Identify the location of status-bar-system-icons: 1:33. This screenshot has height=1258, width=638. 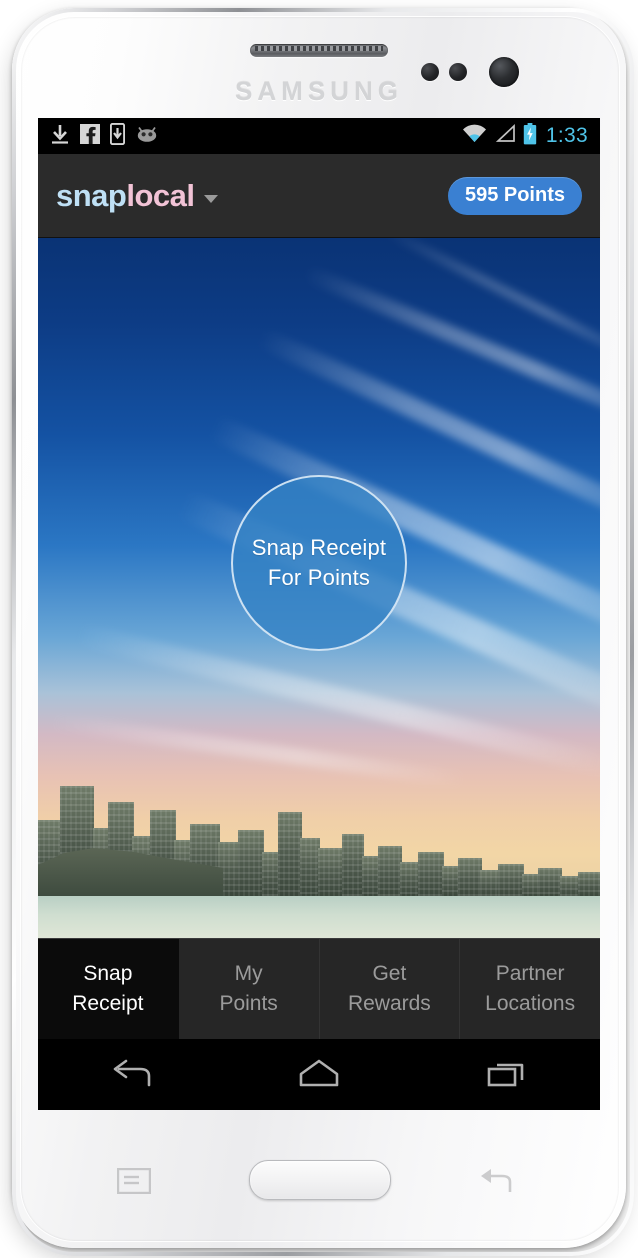
(525, 136).